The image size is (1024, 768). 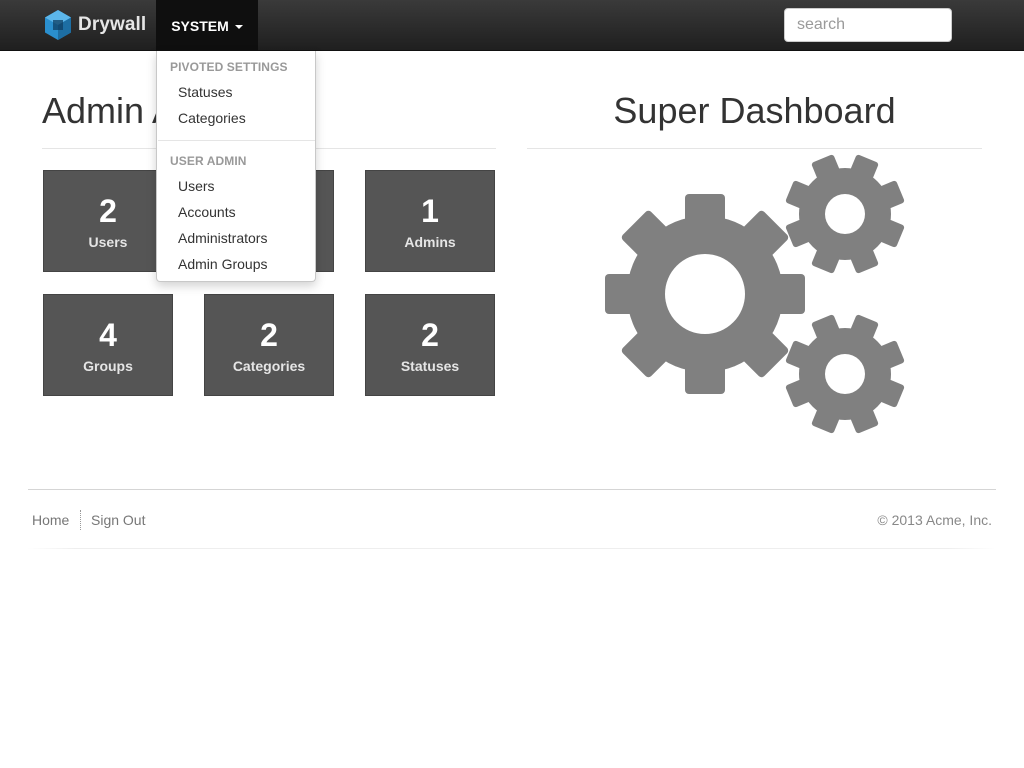 I want to click on gears-icon, so click(x=757, y=295).